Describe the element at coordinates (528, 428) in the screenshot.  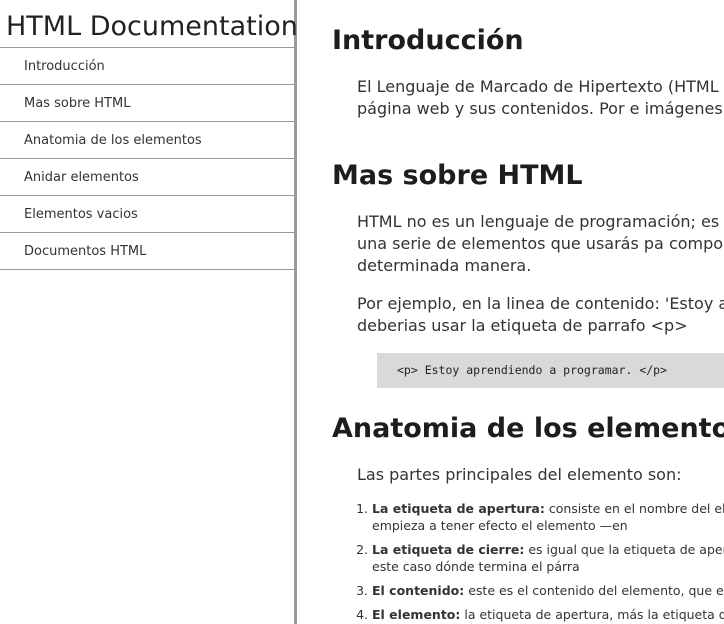
I see `section-title-anatomia: Anatomia de los elementos` at that location.